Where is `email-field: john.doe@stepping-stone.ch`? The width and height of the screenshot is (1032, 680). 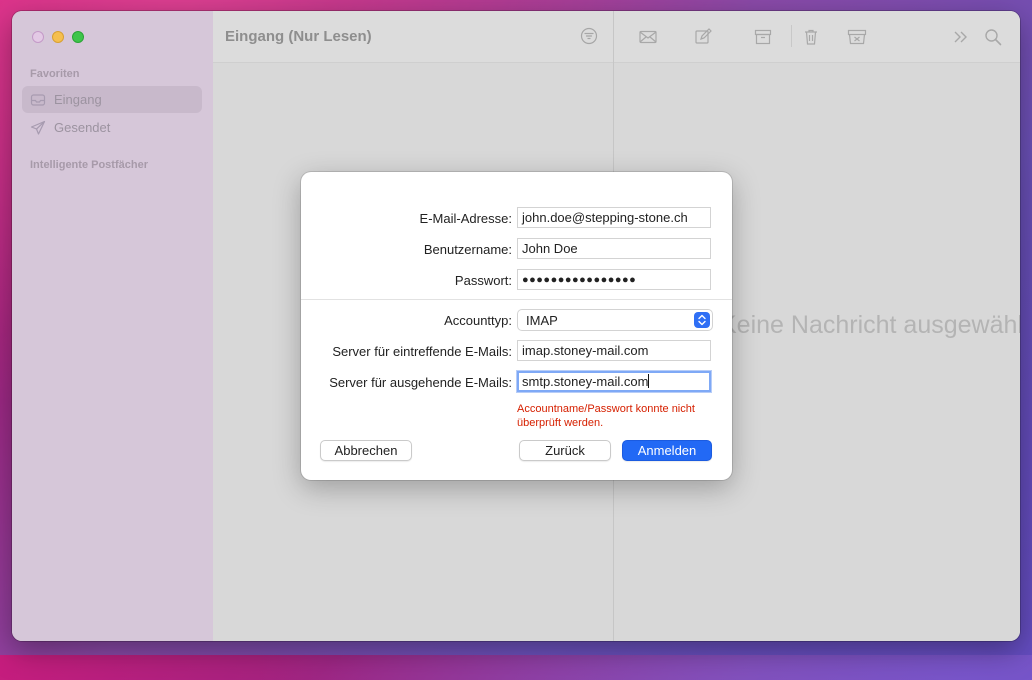
email-field: john.doe@stepping-stone.ch is located at coordinates (614, 217).